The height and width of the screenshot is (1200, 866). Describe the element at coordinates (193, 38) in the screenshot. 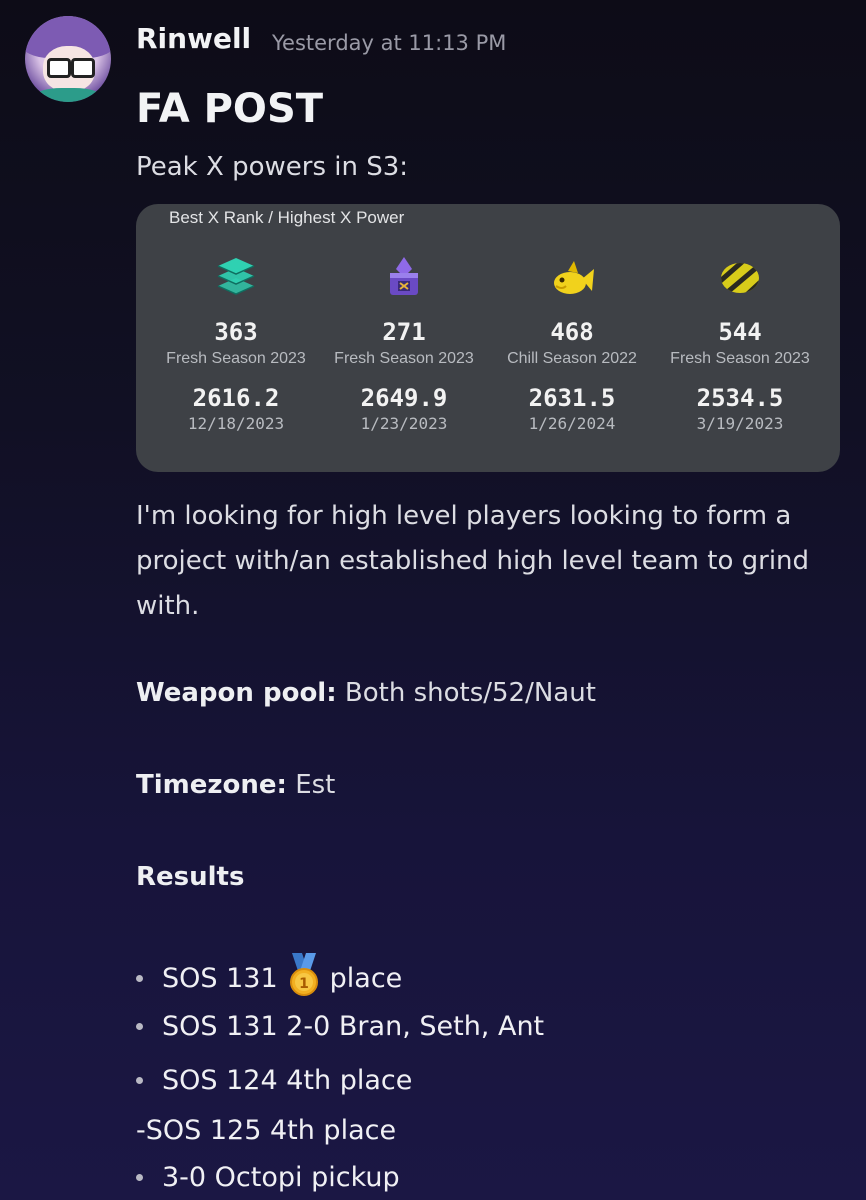

I see `username: Rinwell` at that location.